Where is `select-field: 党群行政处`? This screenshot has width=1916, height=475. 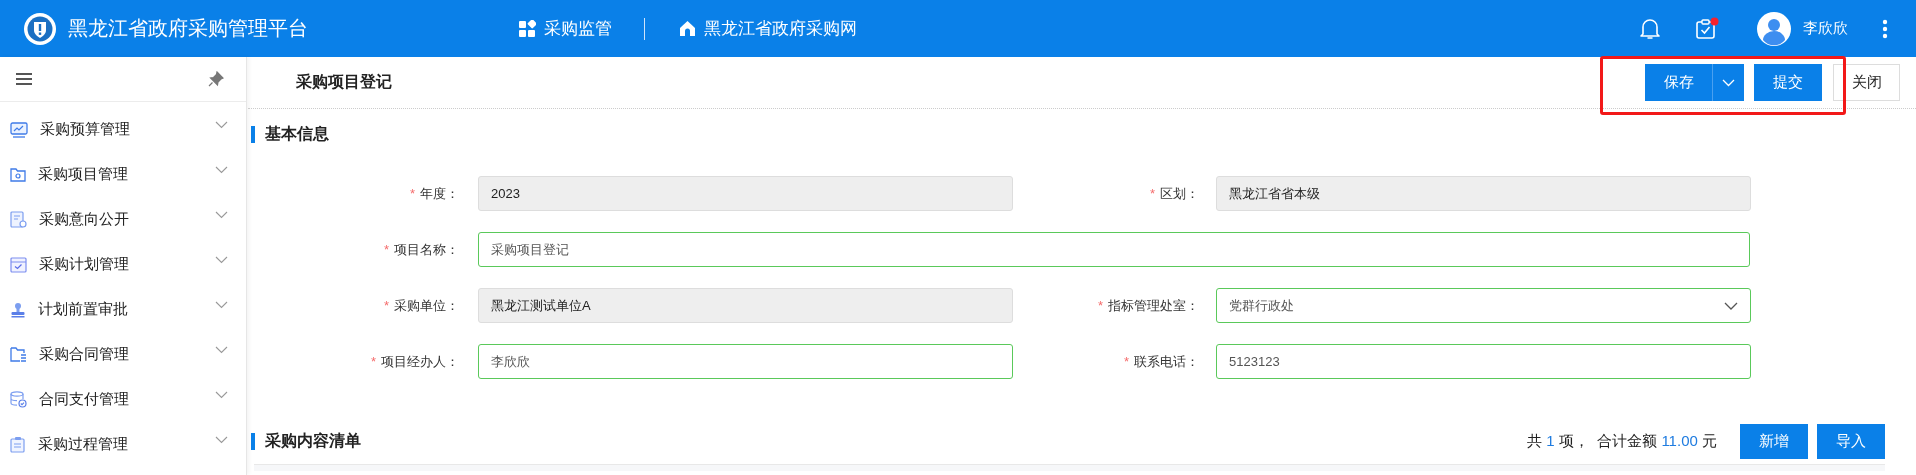 select-field: 党群行政处 is located at coordinates (1483, 305).